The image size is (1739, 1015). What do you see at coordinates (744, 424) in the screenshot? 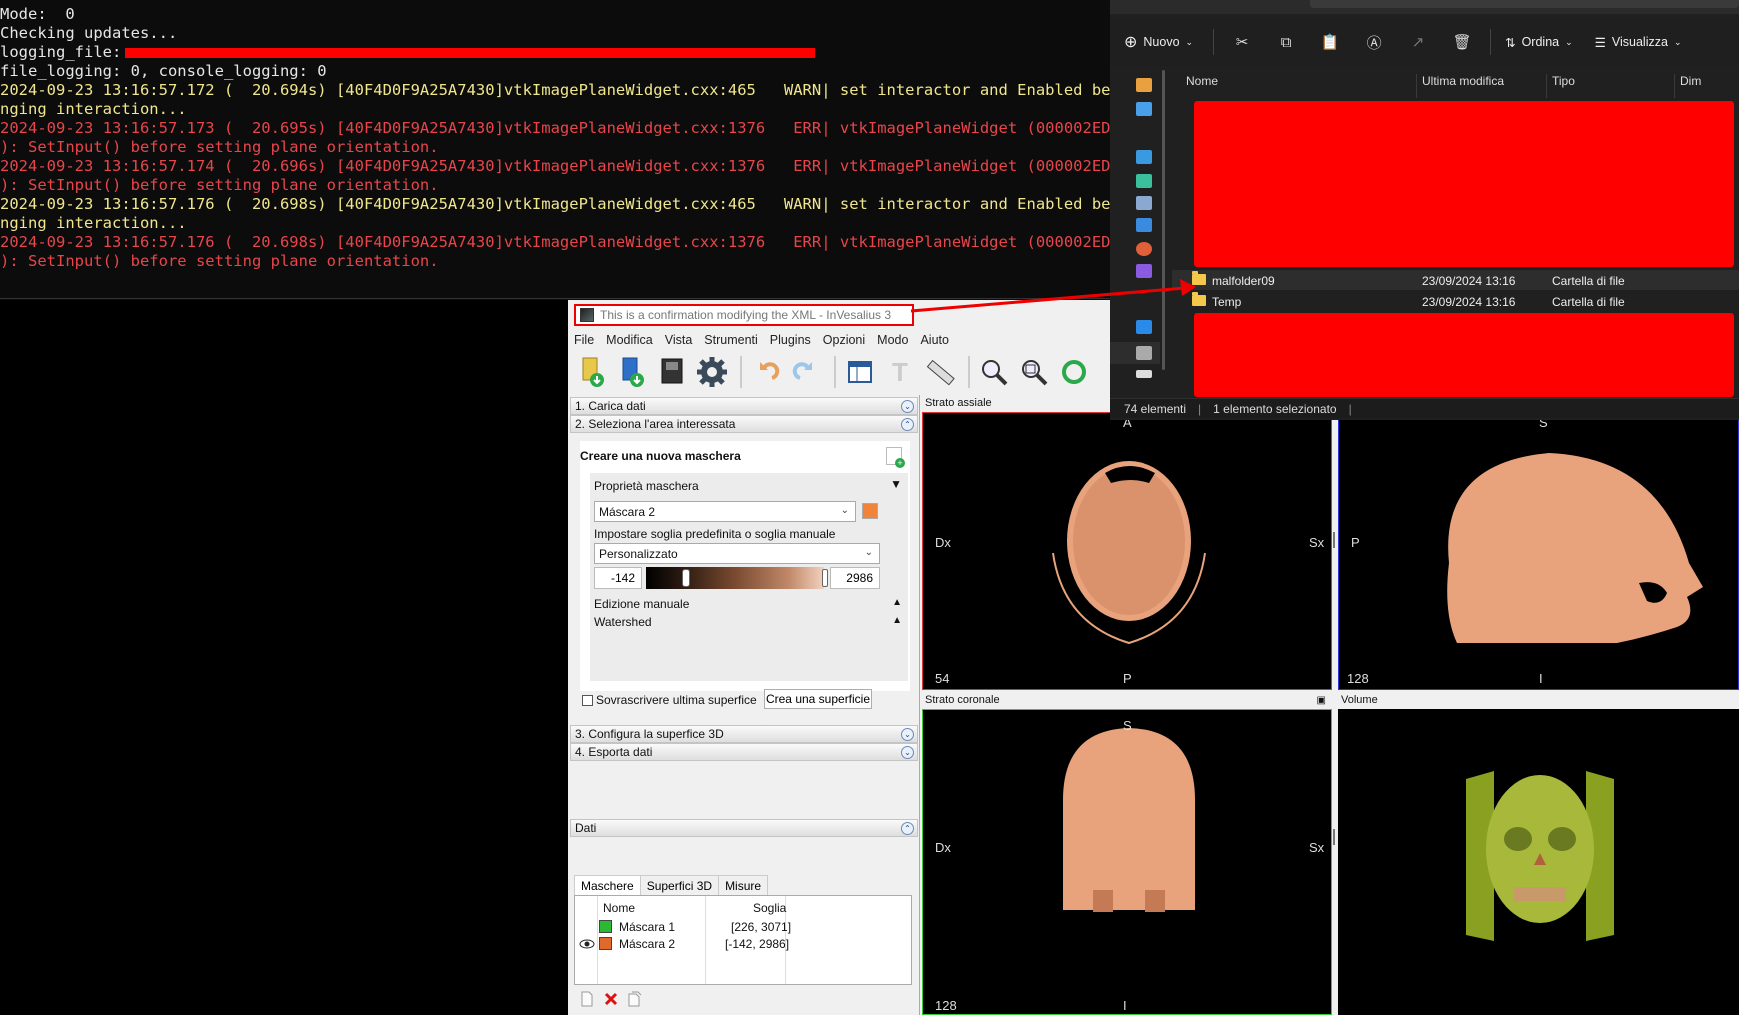
I see `section-select-area: 2. Seleziona l'area interessata ⌃` at bounding box center [744, 424].